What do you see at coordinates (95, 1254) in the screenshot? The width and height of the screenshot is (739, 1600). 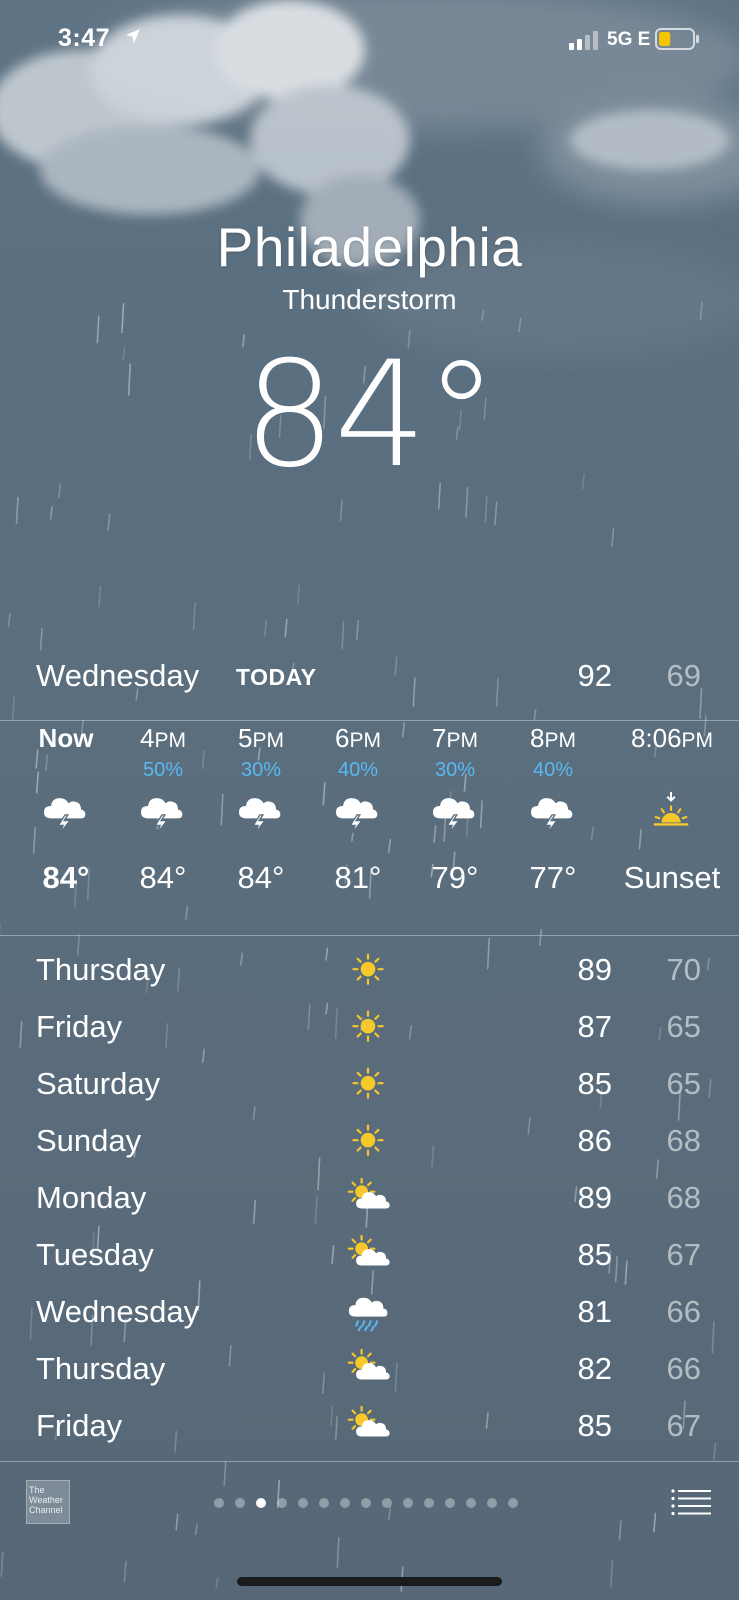 I see `day-name: Tuesday` at bounding box center [95, 1254].